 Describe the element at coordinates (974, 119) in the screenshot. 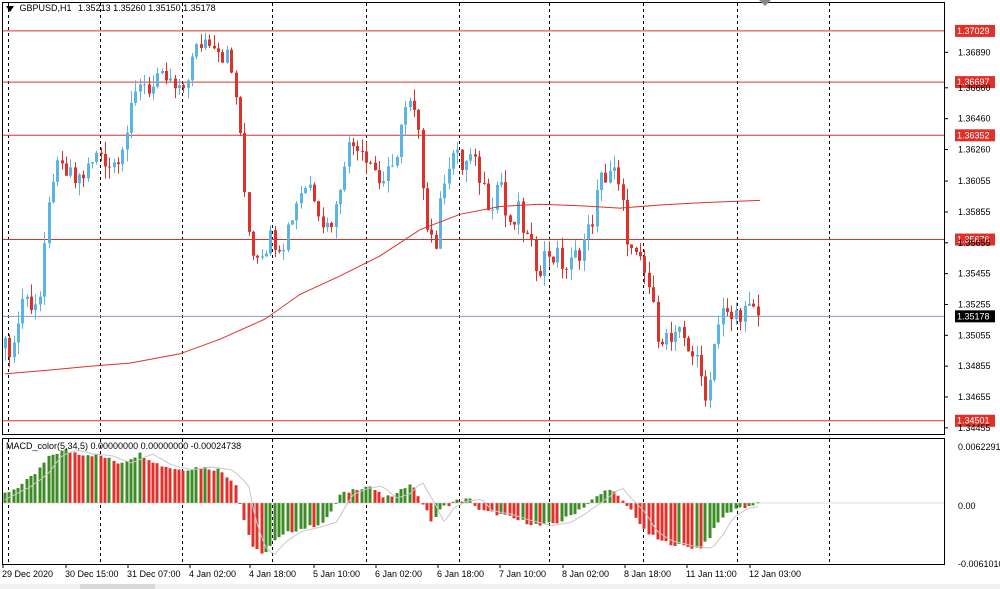

I see `price-tick-label: 1.36460` at that location.